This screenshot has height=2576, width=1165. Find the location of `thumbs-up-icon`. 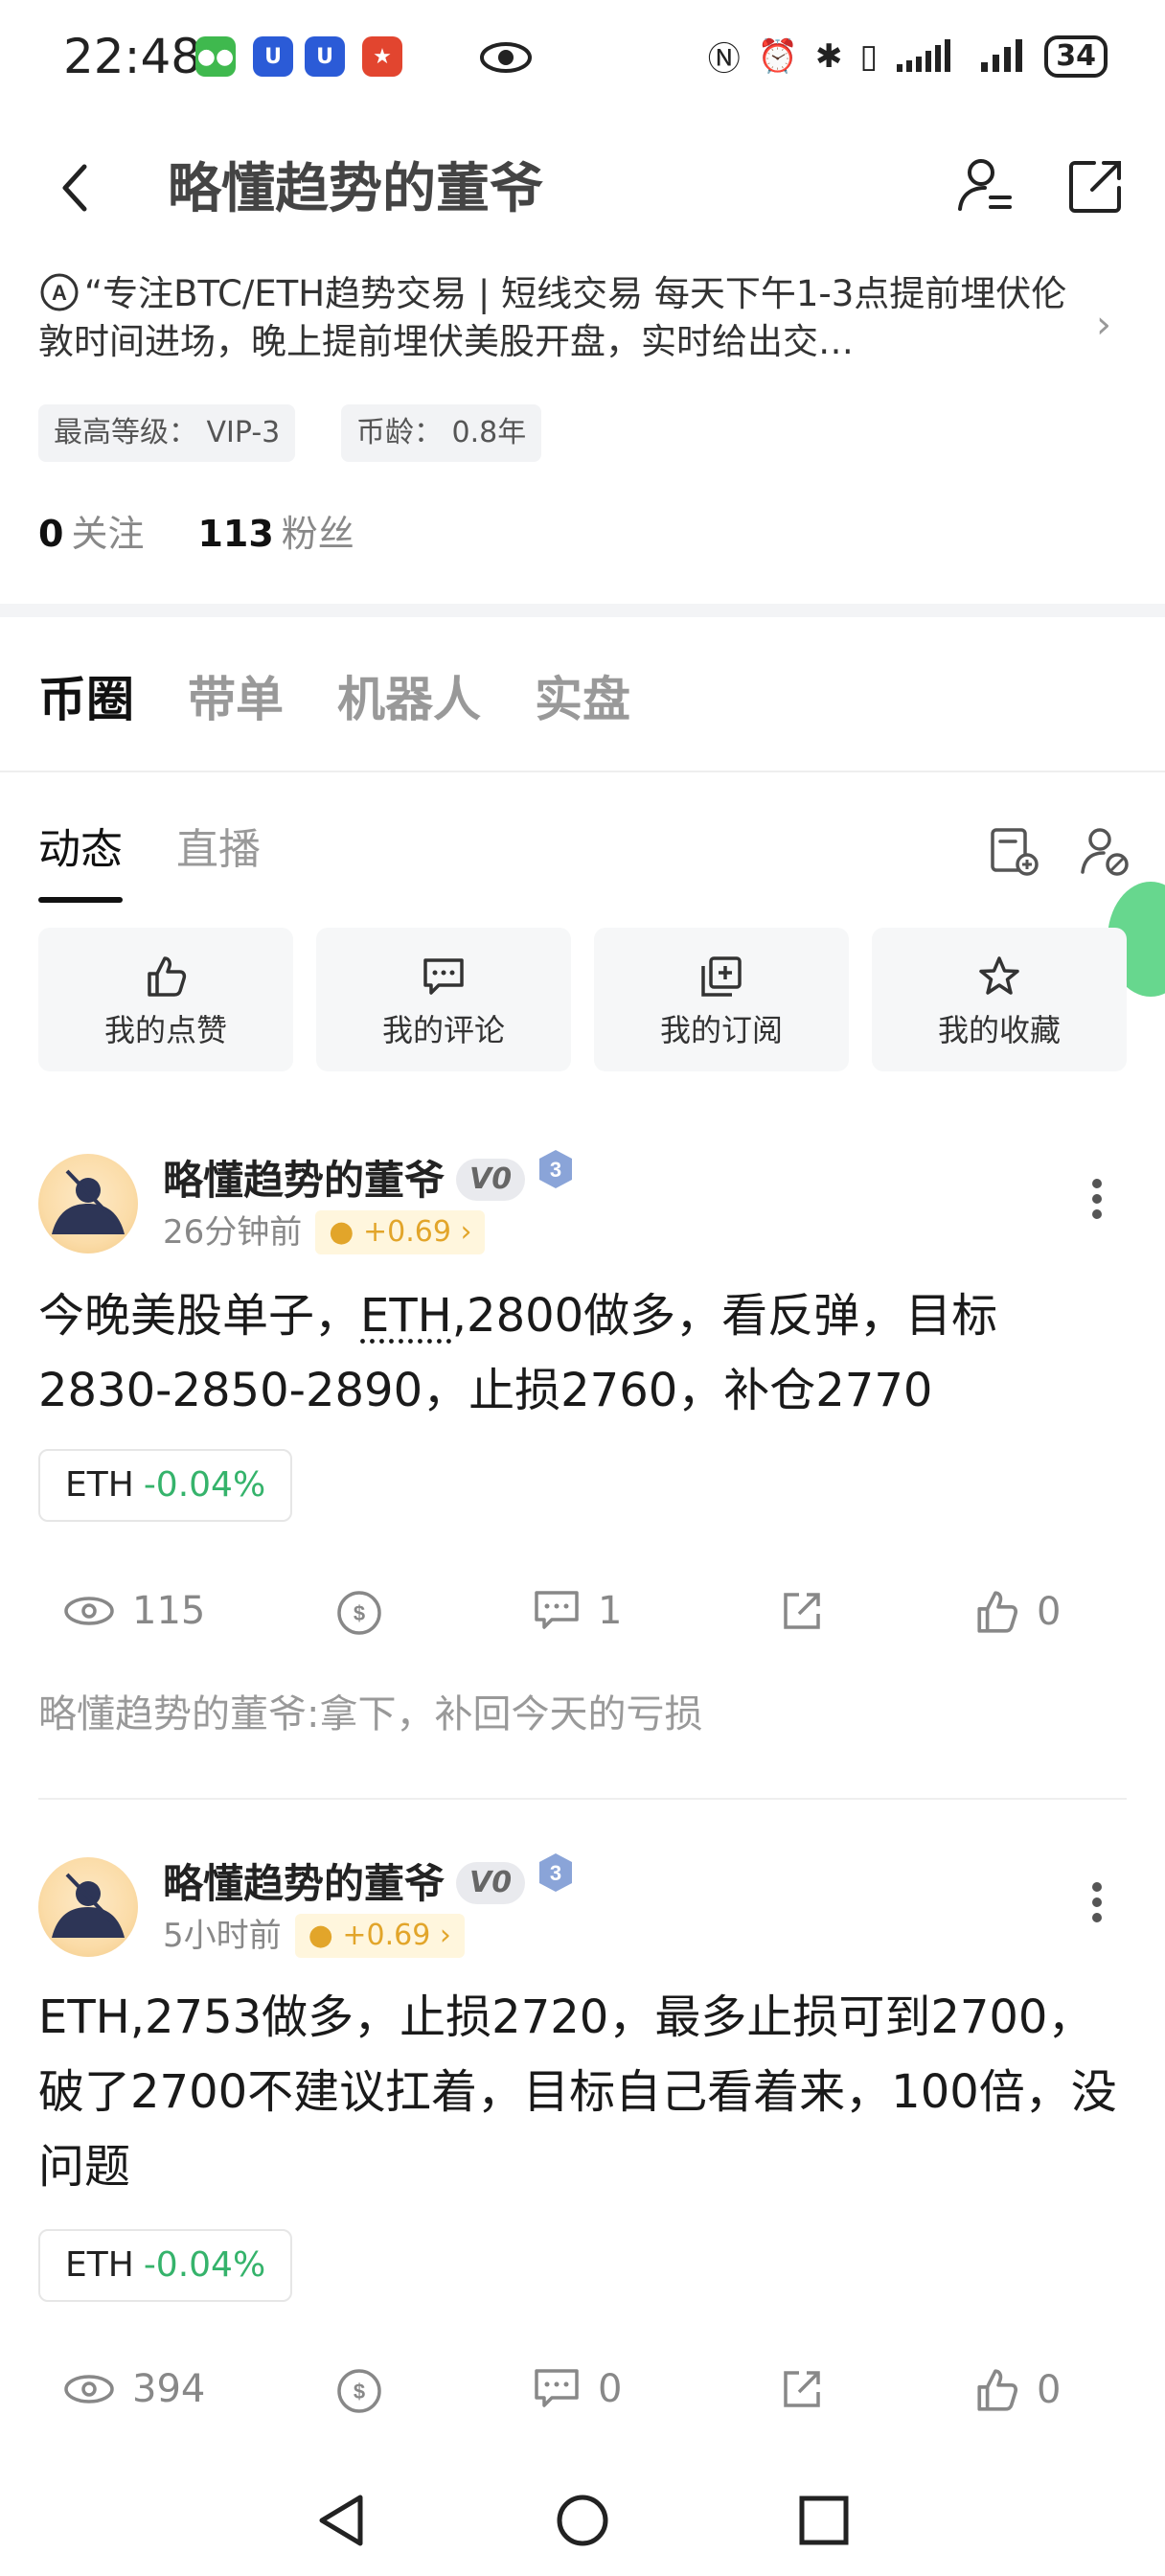

thumbs-up-icon is located at coordinates (997, 2390).